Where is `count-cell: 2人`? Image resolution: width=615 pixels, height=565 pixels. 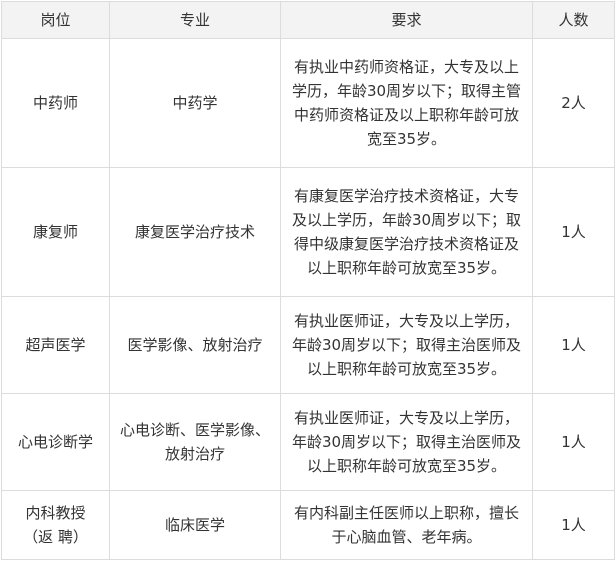 count-cell: 2人 is located at coordinates (573, 103).